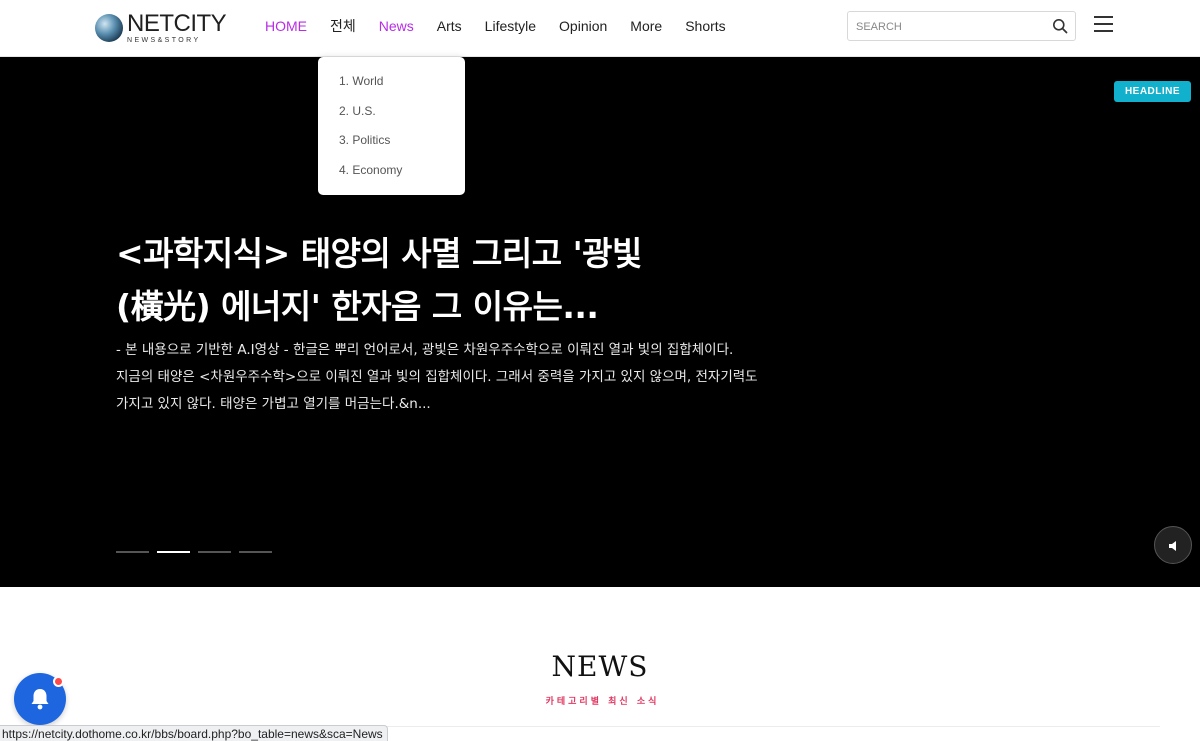 The width and height of the screenshot is (1200, 741). What do you see at coordinates (951, 26) in the screenshot?
I see `search-input` at bounding box center [951, 26].